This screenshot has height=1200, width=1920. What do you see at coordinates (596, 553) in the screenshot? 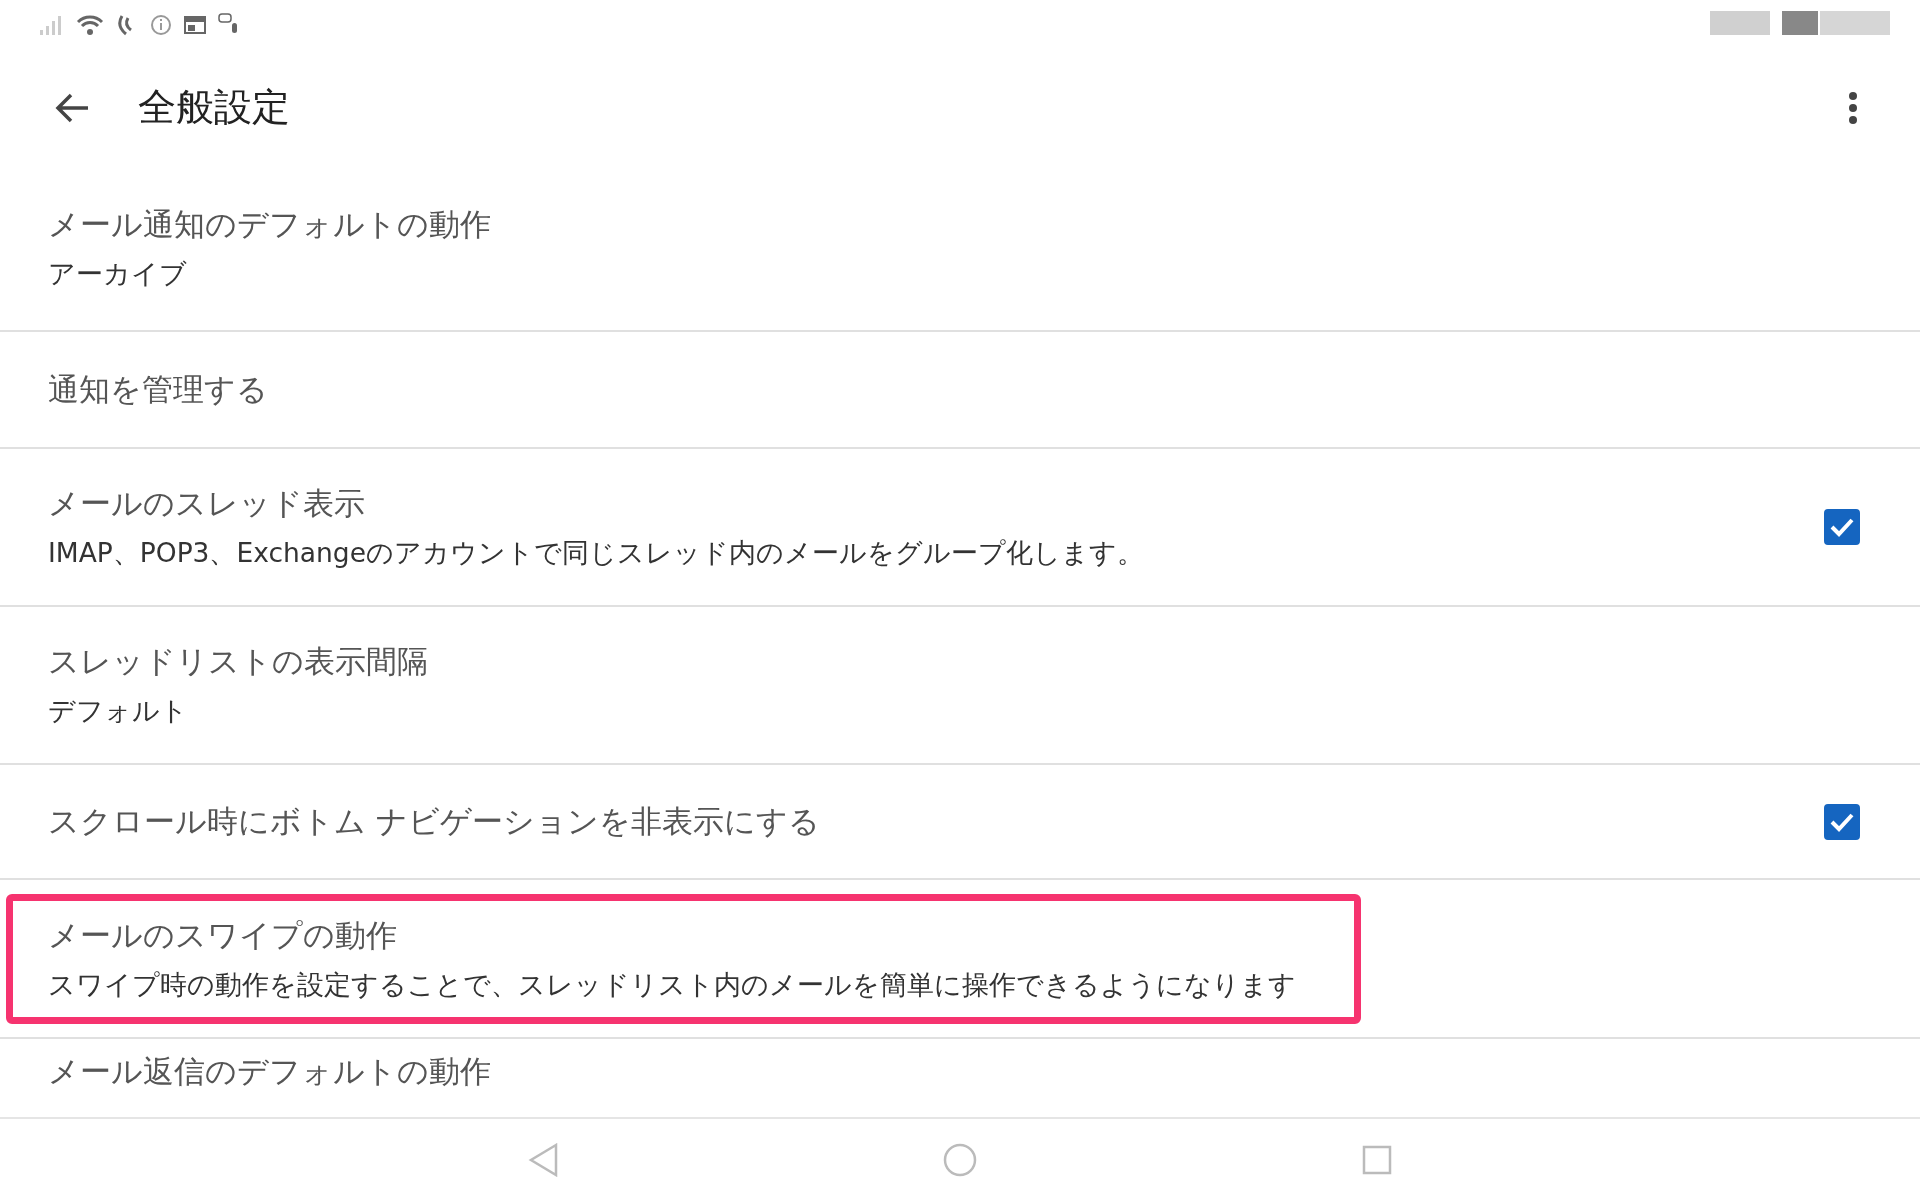
I see `setting-description: IMAP、POP3、Exchangeのアカウントで同じスレッド内のメールをグループ化します。` at bounding box center [596, 553].